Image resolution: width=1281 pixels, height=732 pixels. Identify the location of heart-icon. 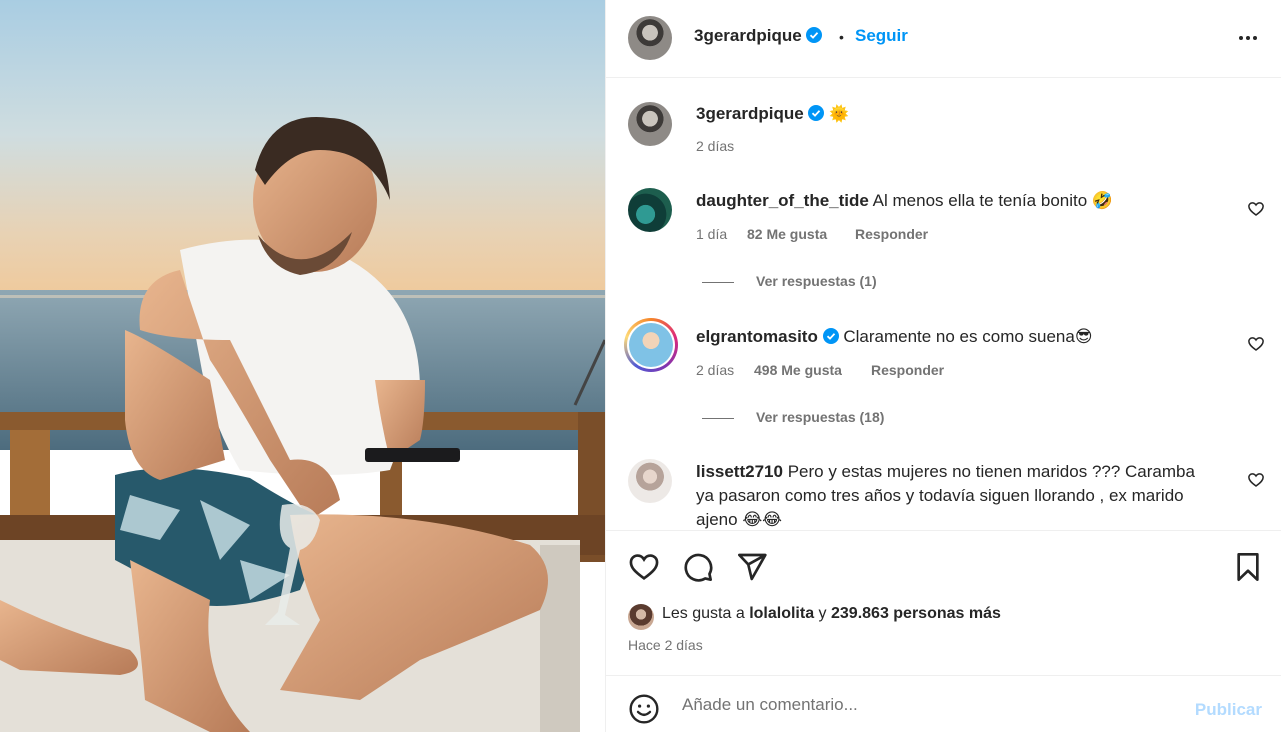
(644, 567).